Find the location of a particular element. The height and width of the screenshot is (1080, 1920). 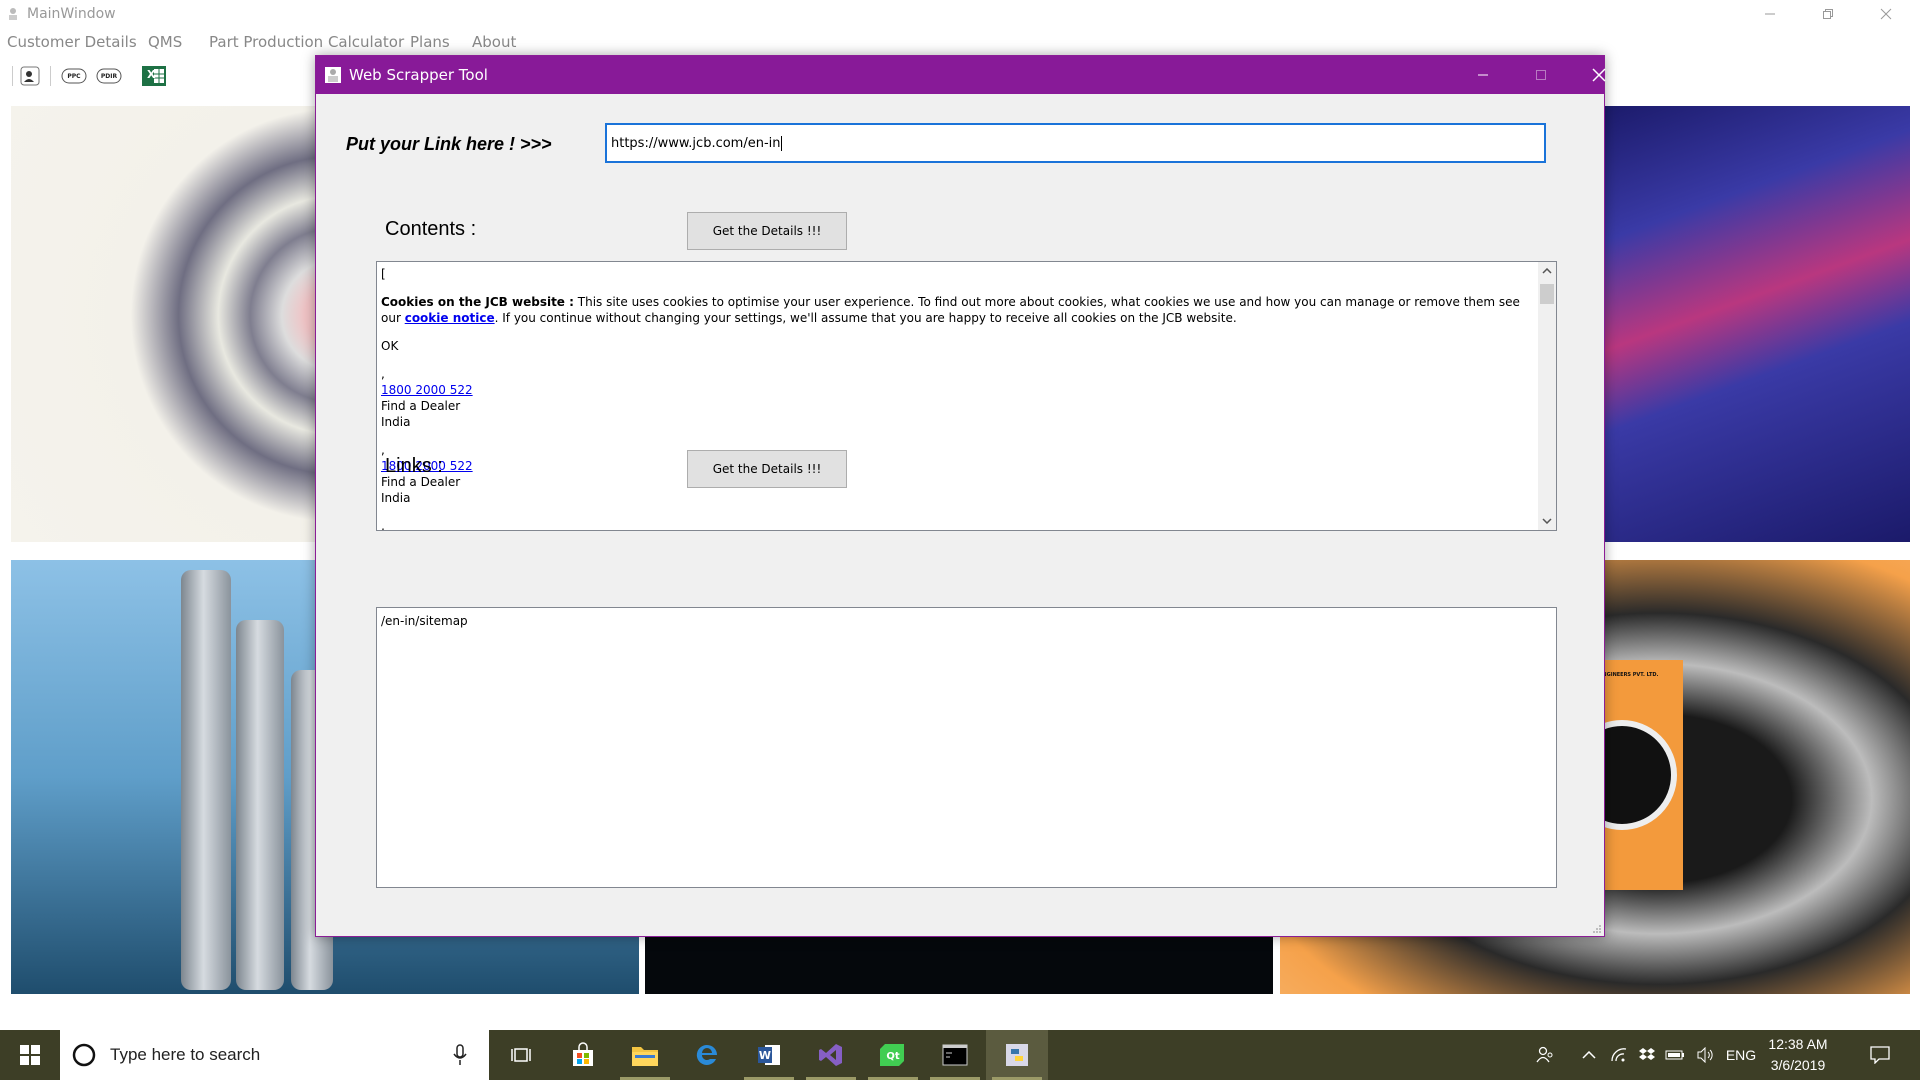

dialog-minimize-button is located at coordinates (1483, 75).